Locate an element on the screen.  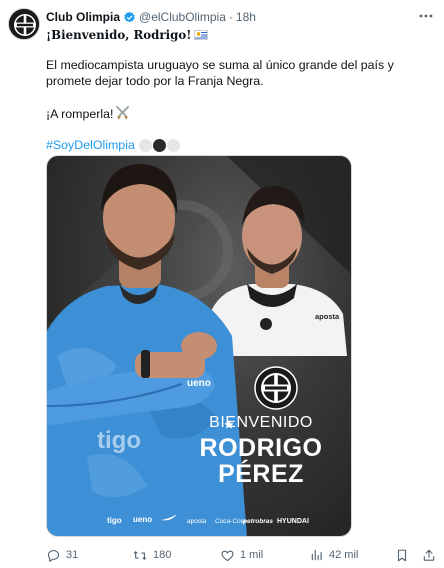
black-circle-icon is located at coordinates (159, 145).